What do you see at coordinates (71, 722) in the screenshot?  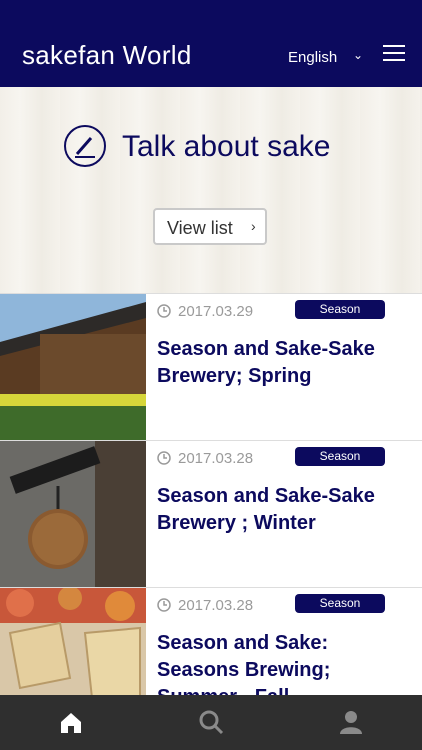 I see `home-icon` at bounding box center [71, 722].